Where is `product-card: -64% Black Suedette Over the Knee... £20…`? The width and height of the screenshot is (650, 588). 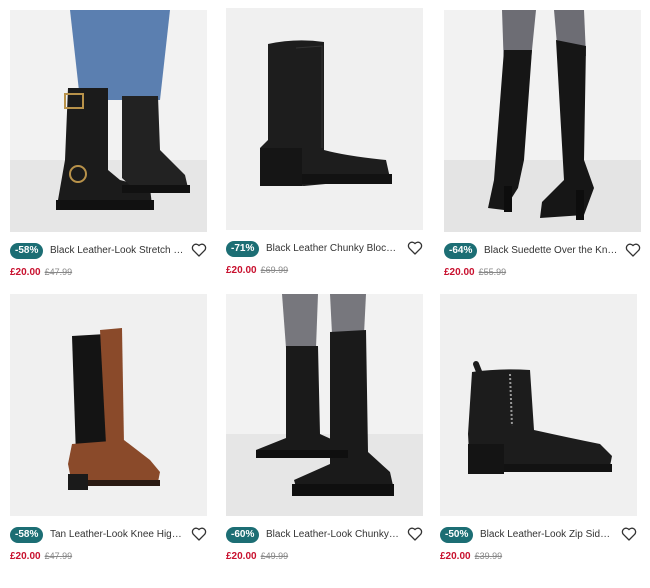
product-card: -64% Black Suedette Over the Knee... £20… is located at coordinates (542, 147).